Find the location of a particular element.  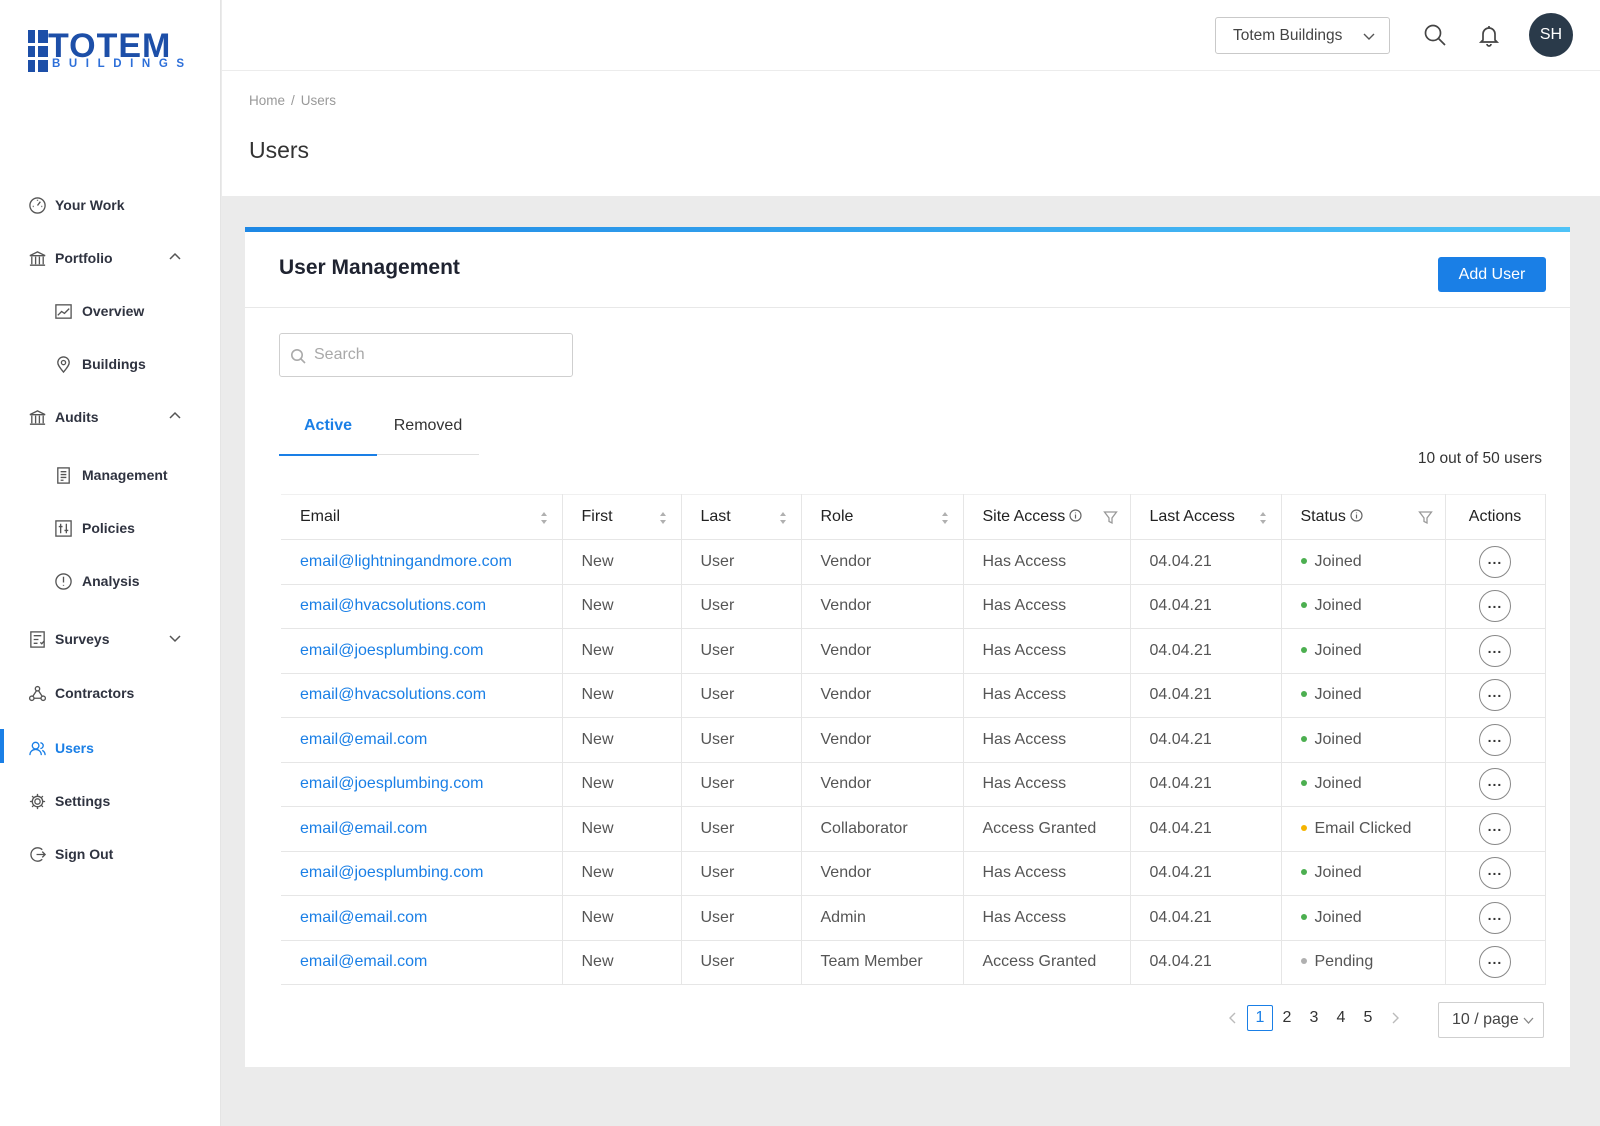

page-button-5: 5 is located at coordinates (1368, 1018).